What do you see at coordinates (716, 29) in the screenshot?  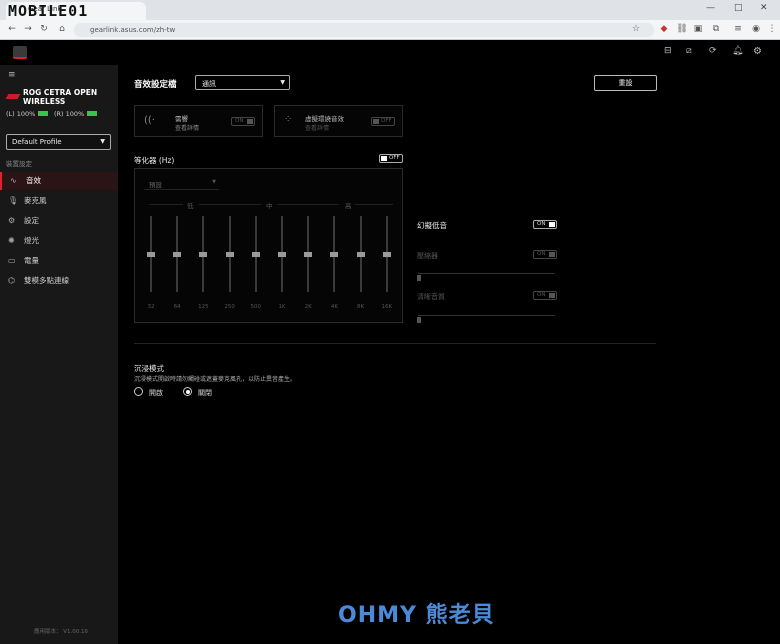 I see `extensions-icon: ⧉` at bounding box center [716, 29].